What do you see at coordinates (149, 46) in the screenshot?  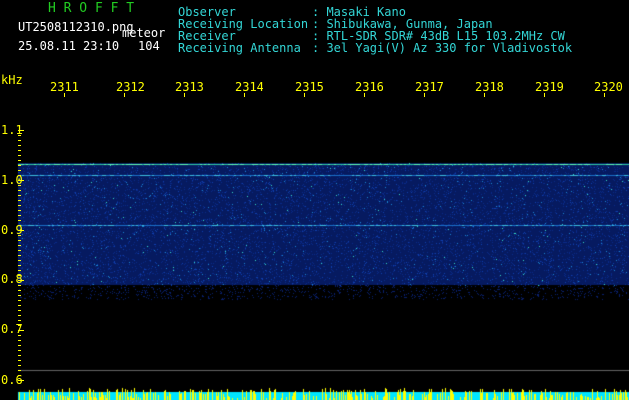 I see `meteor-count: 104` at bounding box center [149, 46].